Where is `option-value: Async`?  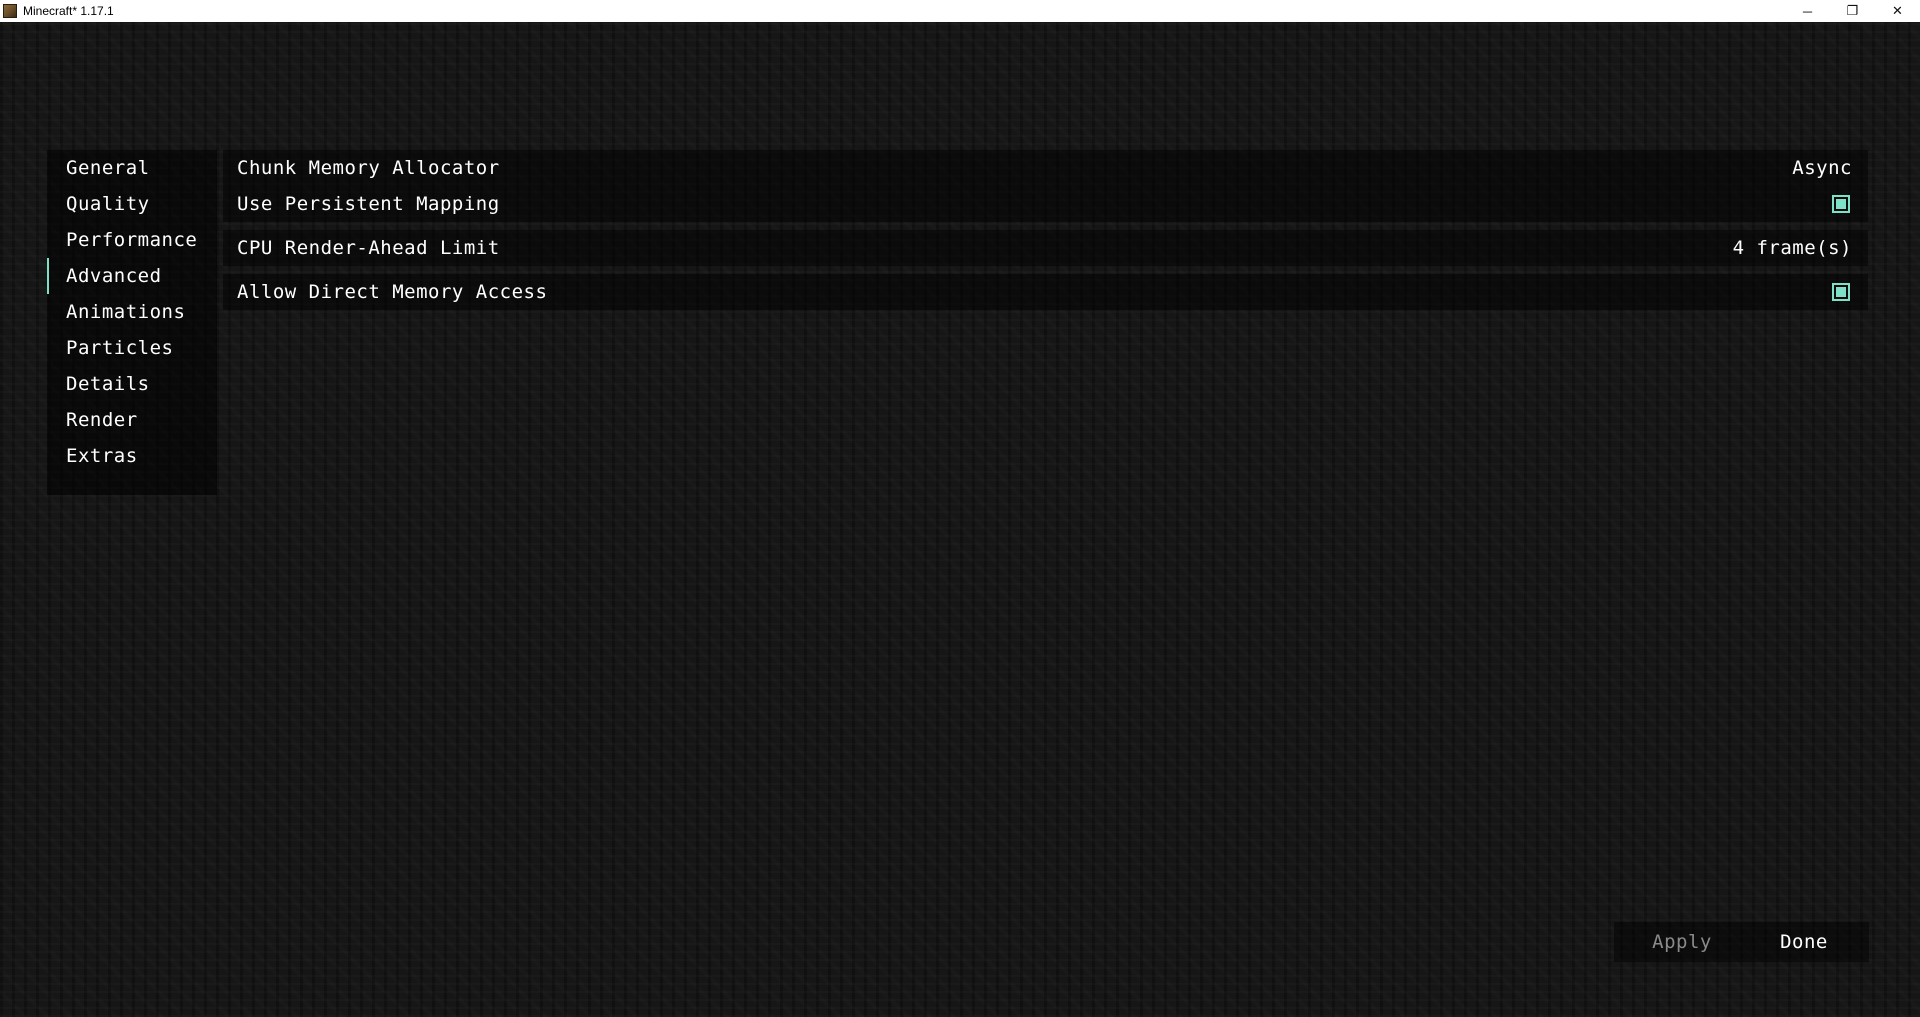 option-value: Async is located at coordinates (1822, 168).